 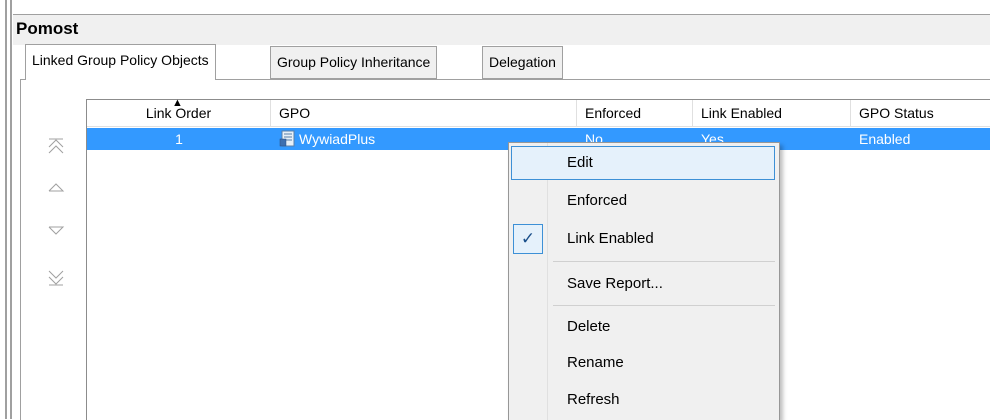 I want to click on move-to-bottom-icon, so click(x=56, y=278).